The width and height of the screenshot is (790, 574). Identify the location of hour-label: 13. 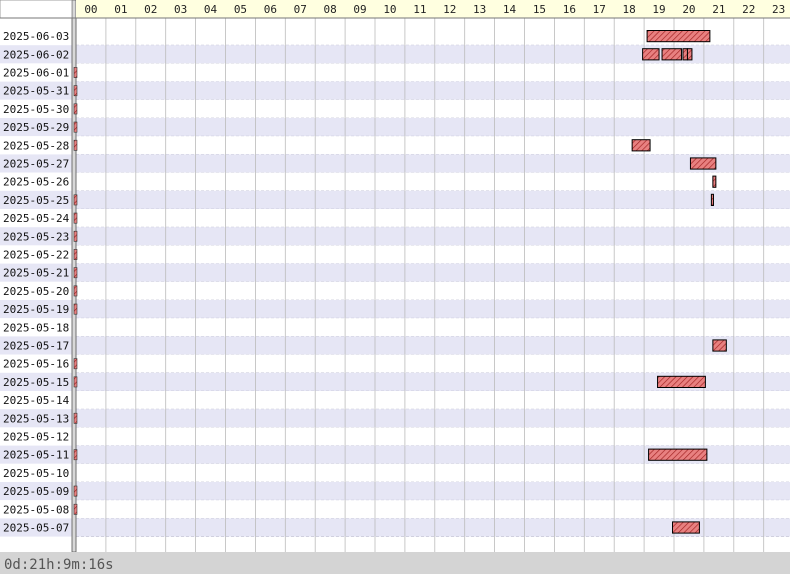
(479, 9).